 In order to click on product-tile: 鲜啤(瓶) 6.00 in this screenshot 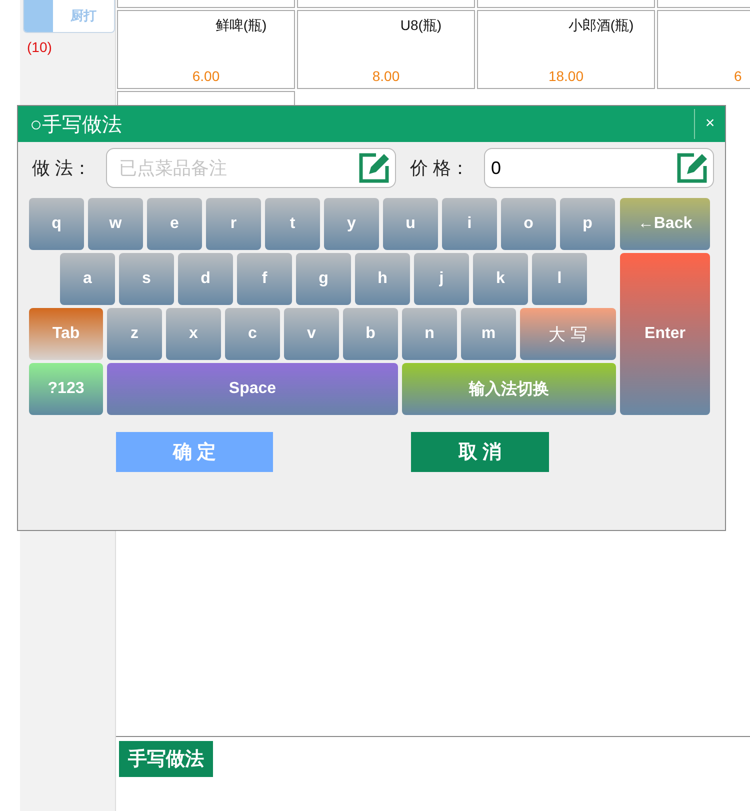, I will do `click(206, 49)`.